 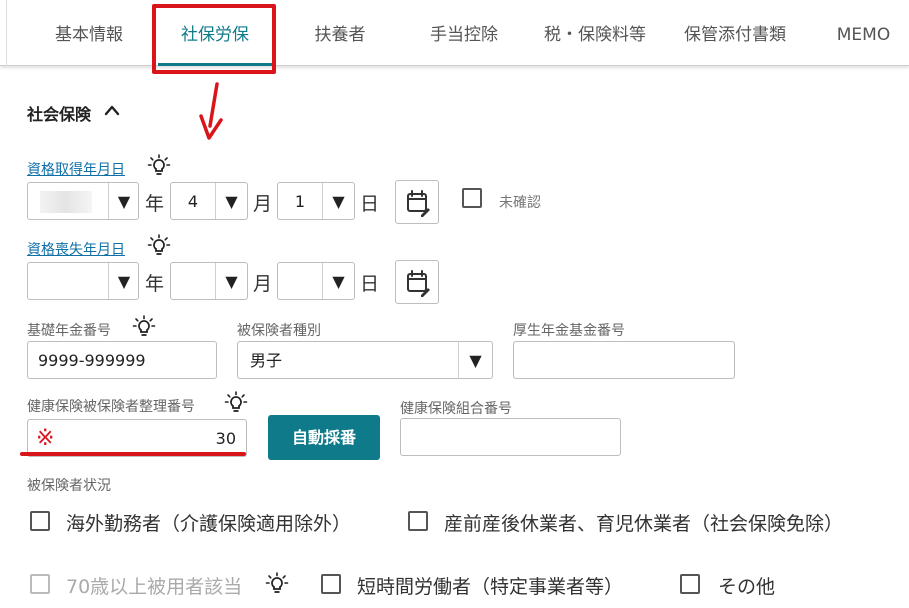 What do you see at coordinates (279, 331) in the screenshot?
I see `insured-type-label: 被保険者種別` at bounding box center [279, 331].